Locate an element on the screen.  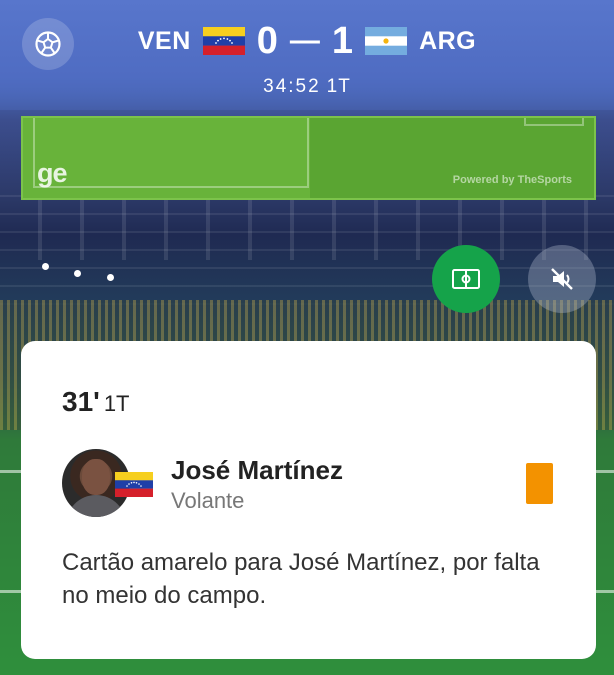
event-time: 31' 1T is located at coordinates (96, 402).